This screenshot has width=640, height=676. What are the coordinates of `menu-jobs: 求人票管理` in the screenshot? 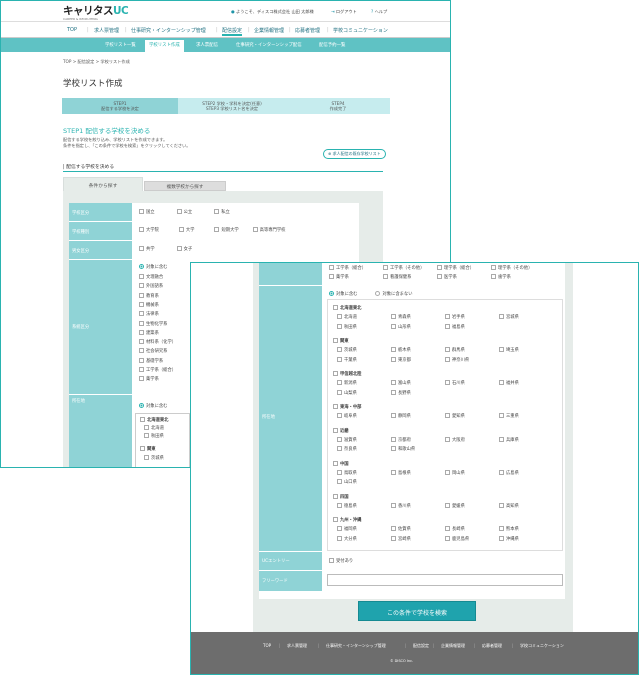 It's located at (106, 30).